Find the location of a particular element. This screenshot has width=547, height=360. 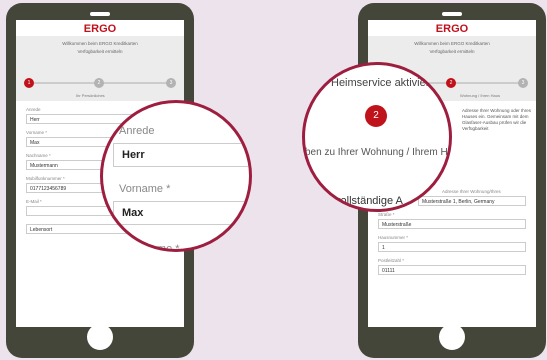

step-label: Ihr Persönliches is located at coordinates (90, 95).